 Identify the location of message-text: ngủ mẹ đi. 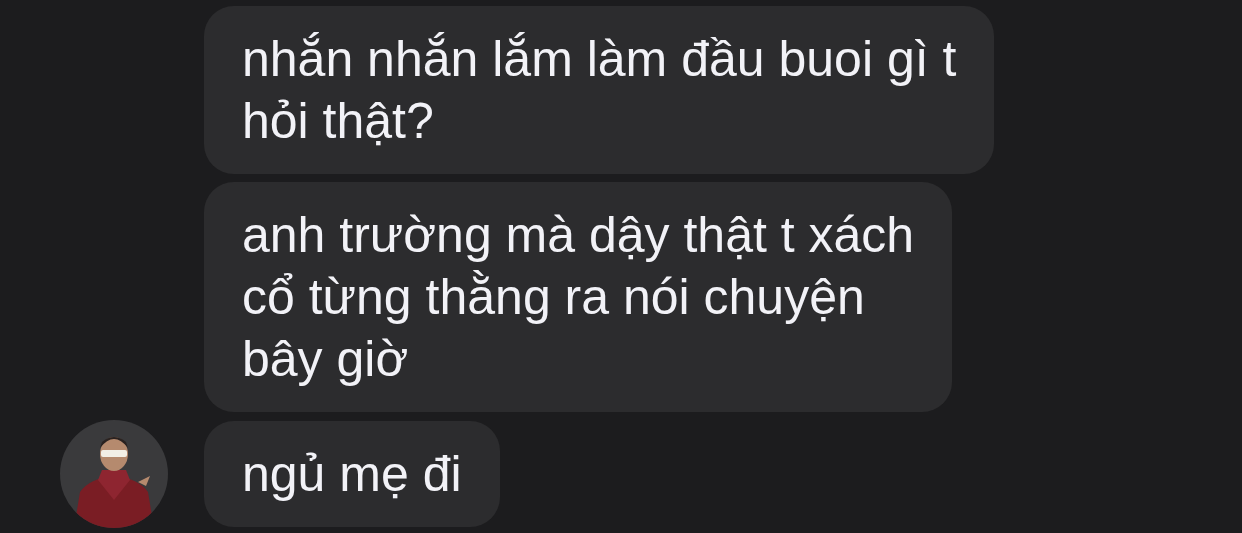
(352, 474).